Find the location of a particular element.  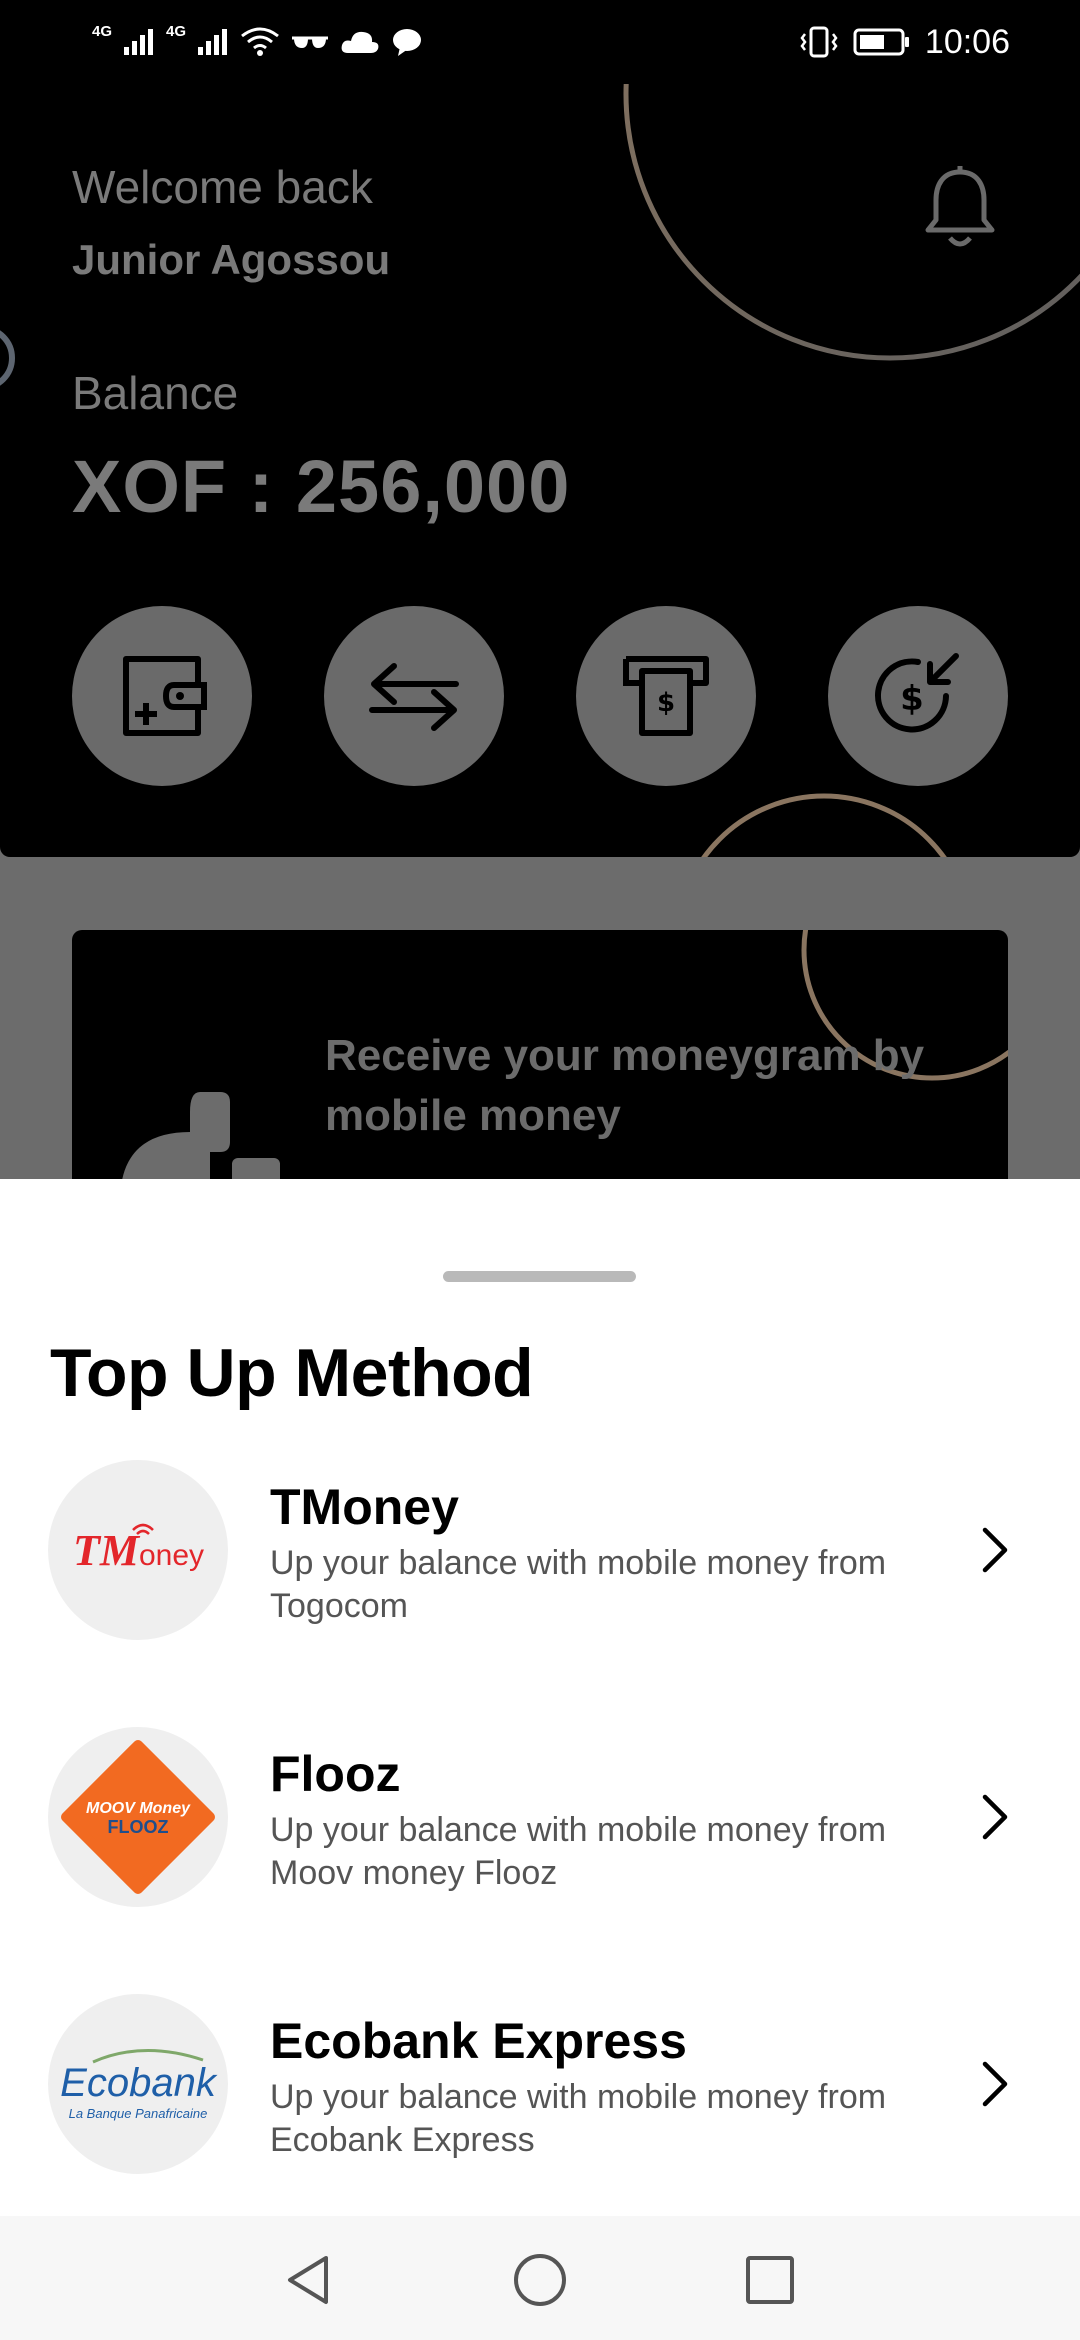

sheet-title: Top Up Method is located at coordinates (292, 1373).